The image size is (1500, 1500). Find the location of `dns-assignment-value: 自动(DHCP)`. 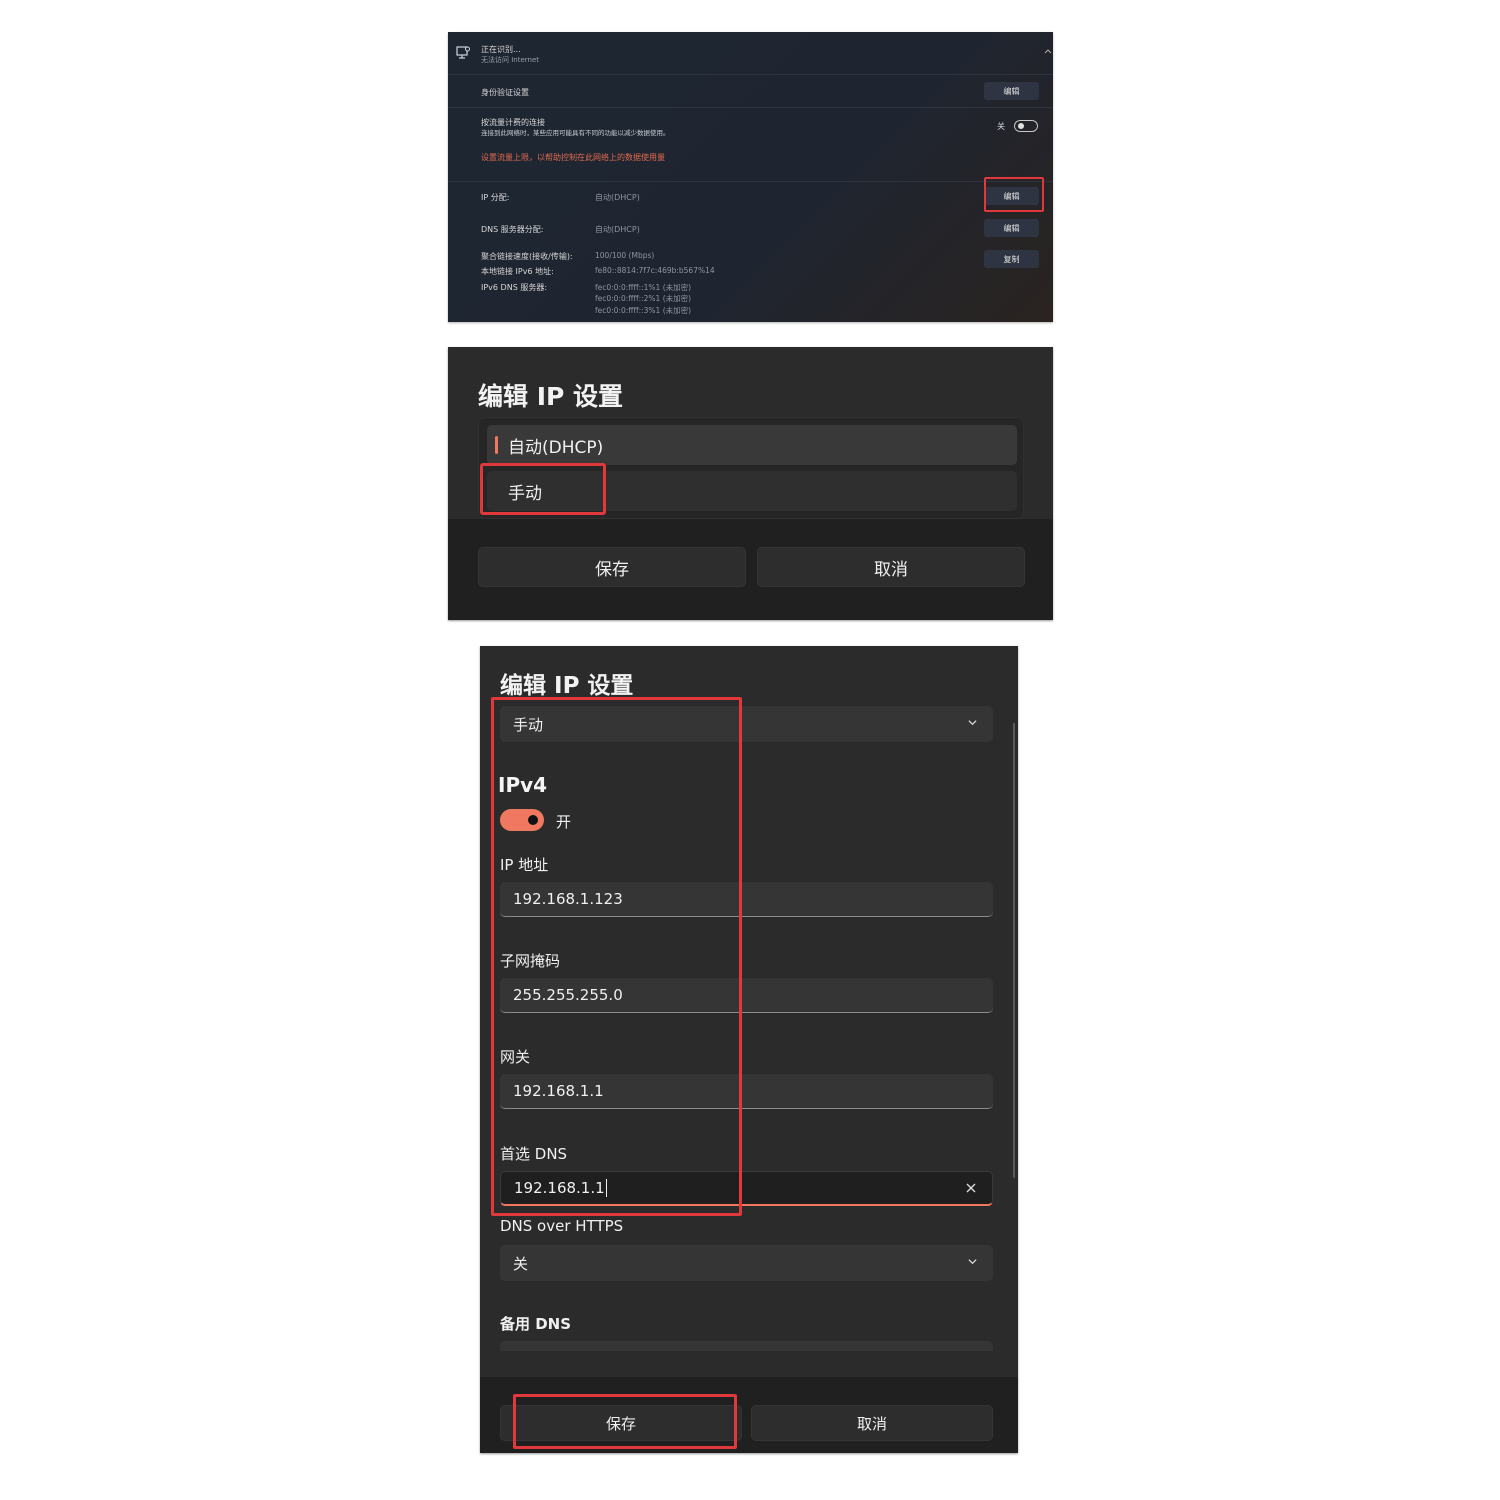

dns-assignment-value: 自动(DHCP) is located at coordinates (617, 229).